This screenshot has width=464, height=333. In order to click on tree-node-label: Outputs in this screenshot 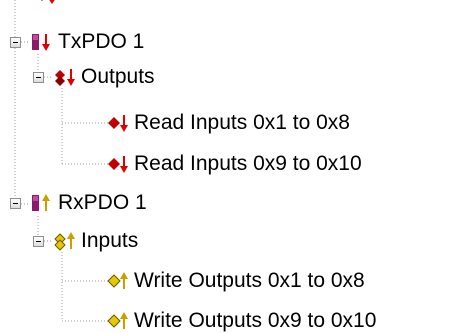, I will do `click(118, 76)`.